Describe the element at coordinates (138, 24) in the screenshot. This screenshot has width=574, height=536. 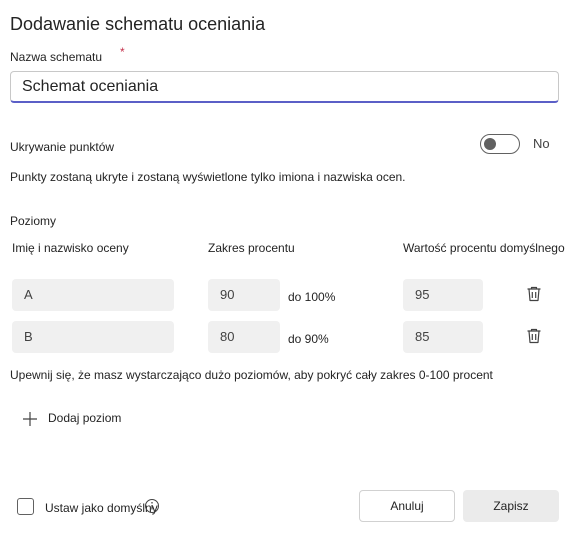
I see `dialog-title: Dodawanie schematu oceniania` at that location.